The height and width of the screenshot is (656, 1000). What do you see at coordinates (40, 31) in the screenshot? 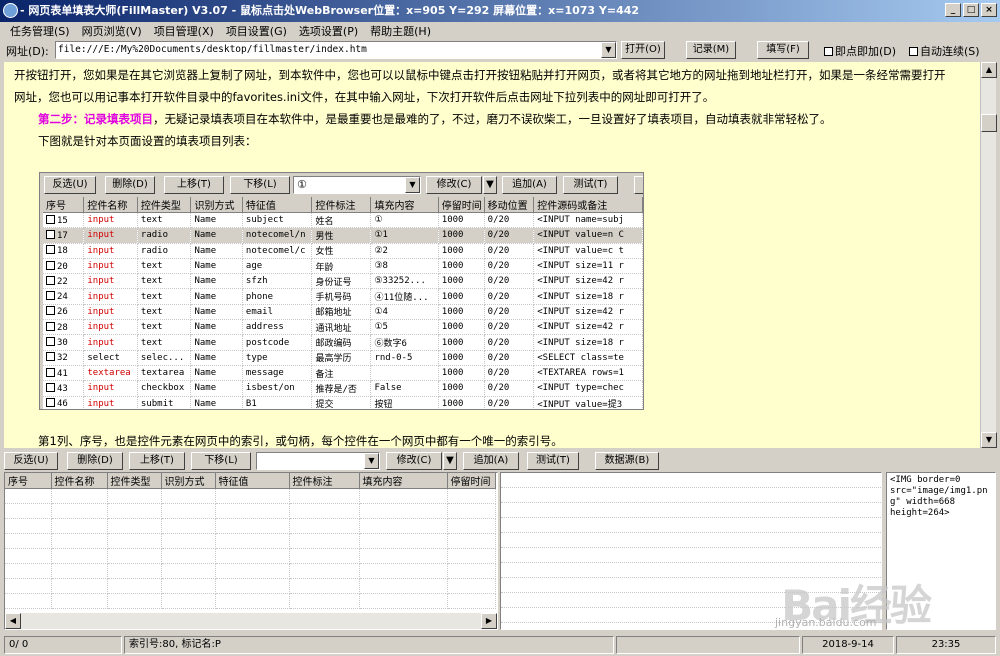
I see `menu-task: 任务管理(S)` at bounding box center [40, 31].